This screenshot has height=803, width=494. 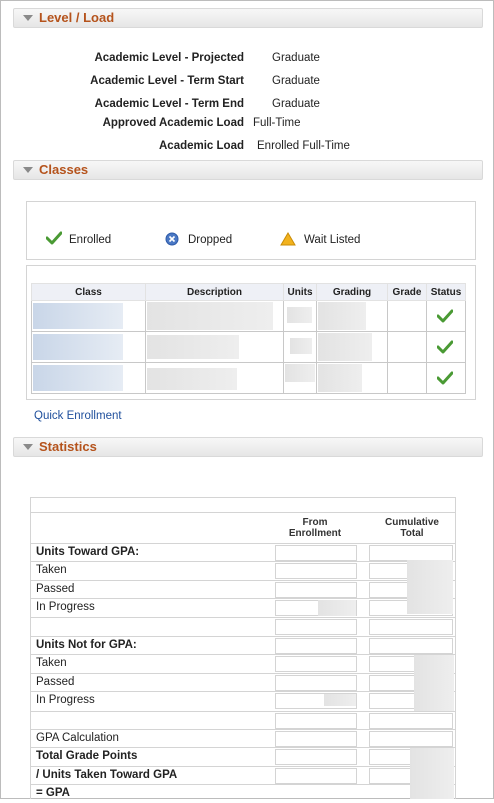 What do you see at coordinates (300, 292) in the screenshot?
I see `col-header-units: Units` at bounding box center [300, 292].